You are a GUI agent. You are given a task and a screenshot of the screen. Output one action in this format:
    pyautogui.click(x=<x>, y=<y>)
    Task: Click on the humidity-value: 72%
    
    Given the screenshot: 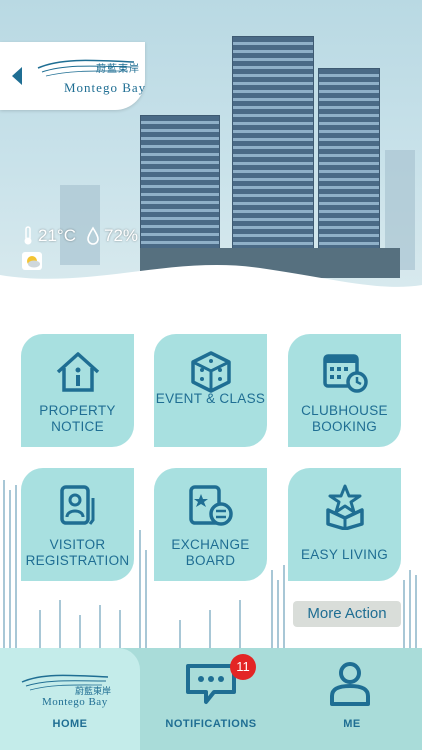 What is the action you would take?
    pyautogui.click(x=121, y=235)
    